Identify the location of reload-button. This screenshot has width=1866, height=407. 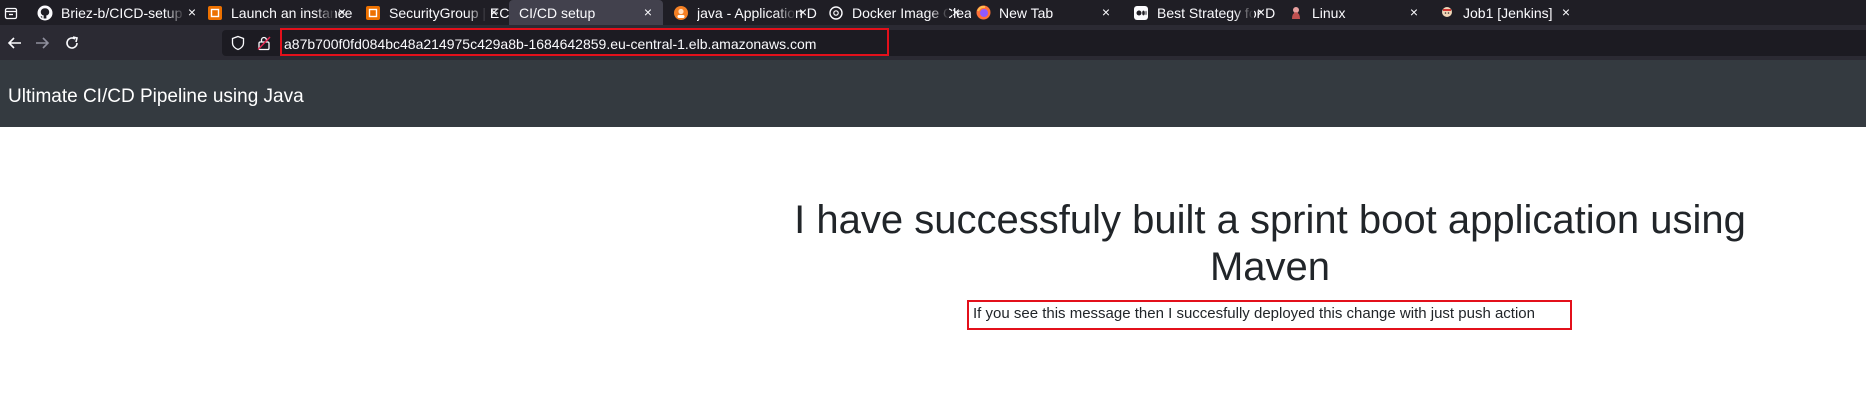
(72, 43).